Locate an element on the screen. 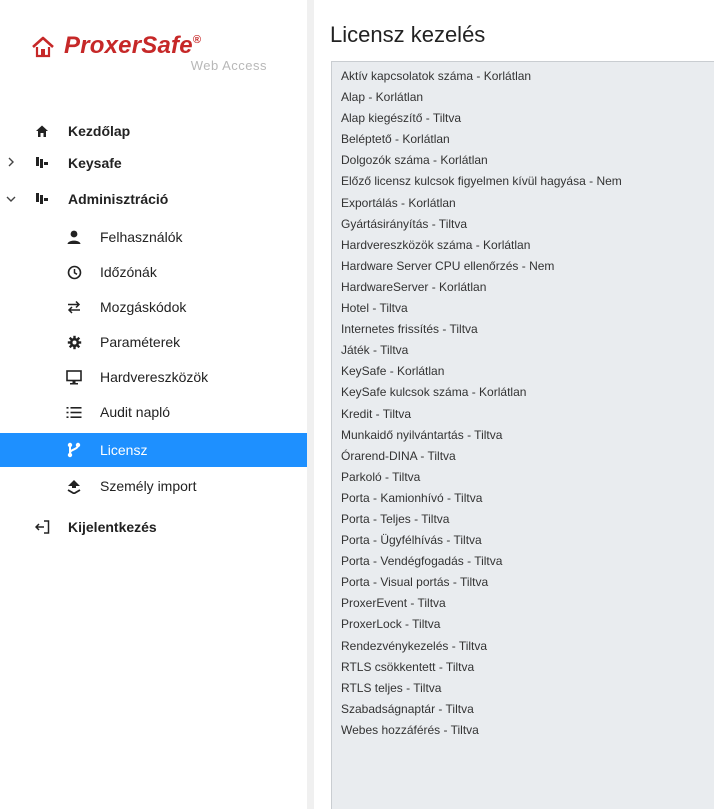 The image size is (714, 809). sidebar-item-mozgaskodok: Mozgáskódok is located at coordinates (153, 307).